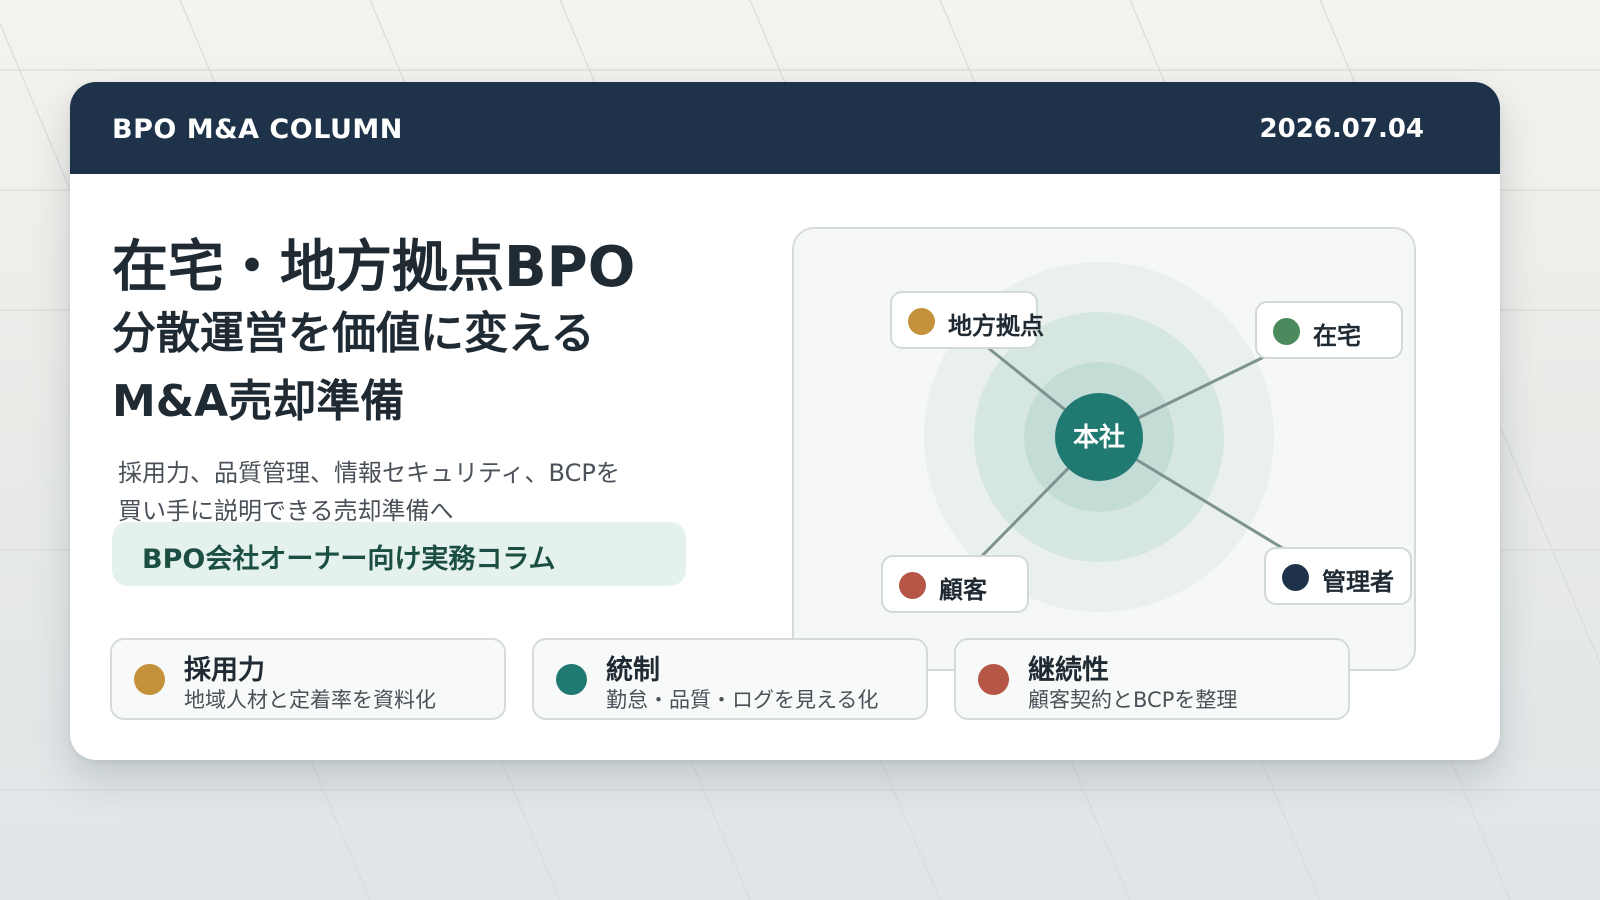 Image resolution: width=1600 pixels, height=900 pixels. I want to click on header-bar: BPO M&A COLUMN 2026.07.04, so click(785, 128).